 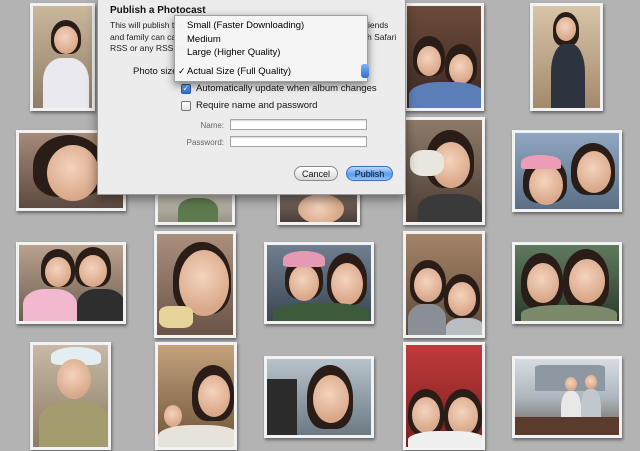 What do you see at coordinates (369, 173) in the screenshot?
I see `publish-button: Publish` at bounding box center [369, 173].